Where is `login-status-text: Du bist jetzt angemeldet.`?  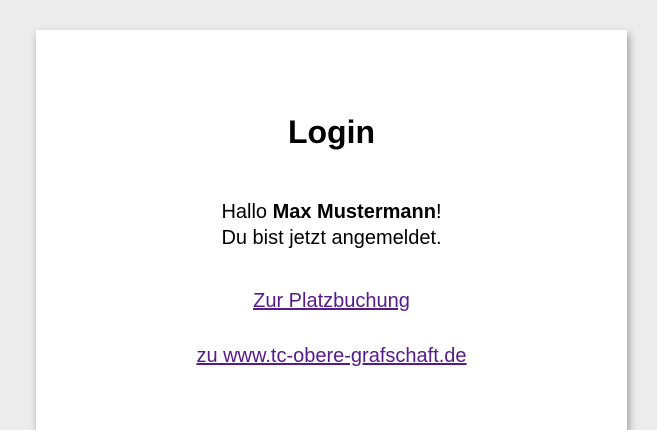
login-status-text: Du bist jetzt angemeldet. is located at coordinates (331, 238).